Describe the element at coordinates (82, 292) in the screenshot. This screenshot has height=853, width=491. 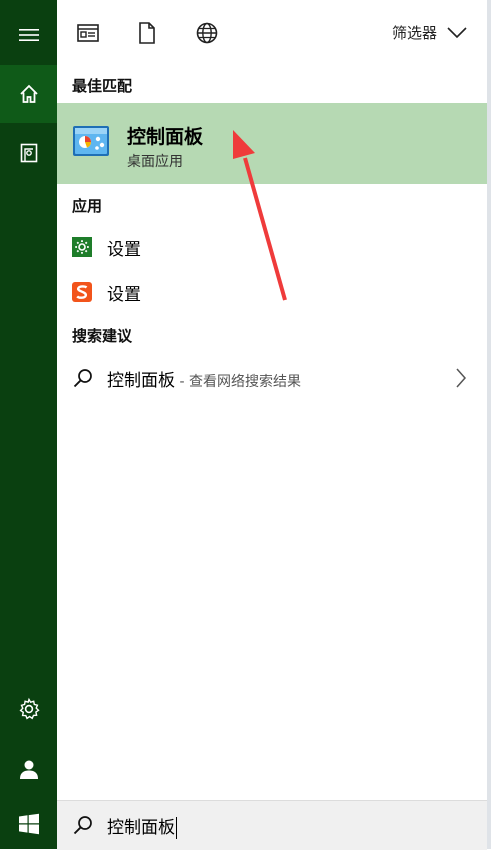
I see `sogou-s-icon` at that location.